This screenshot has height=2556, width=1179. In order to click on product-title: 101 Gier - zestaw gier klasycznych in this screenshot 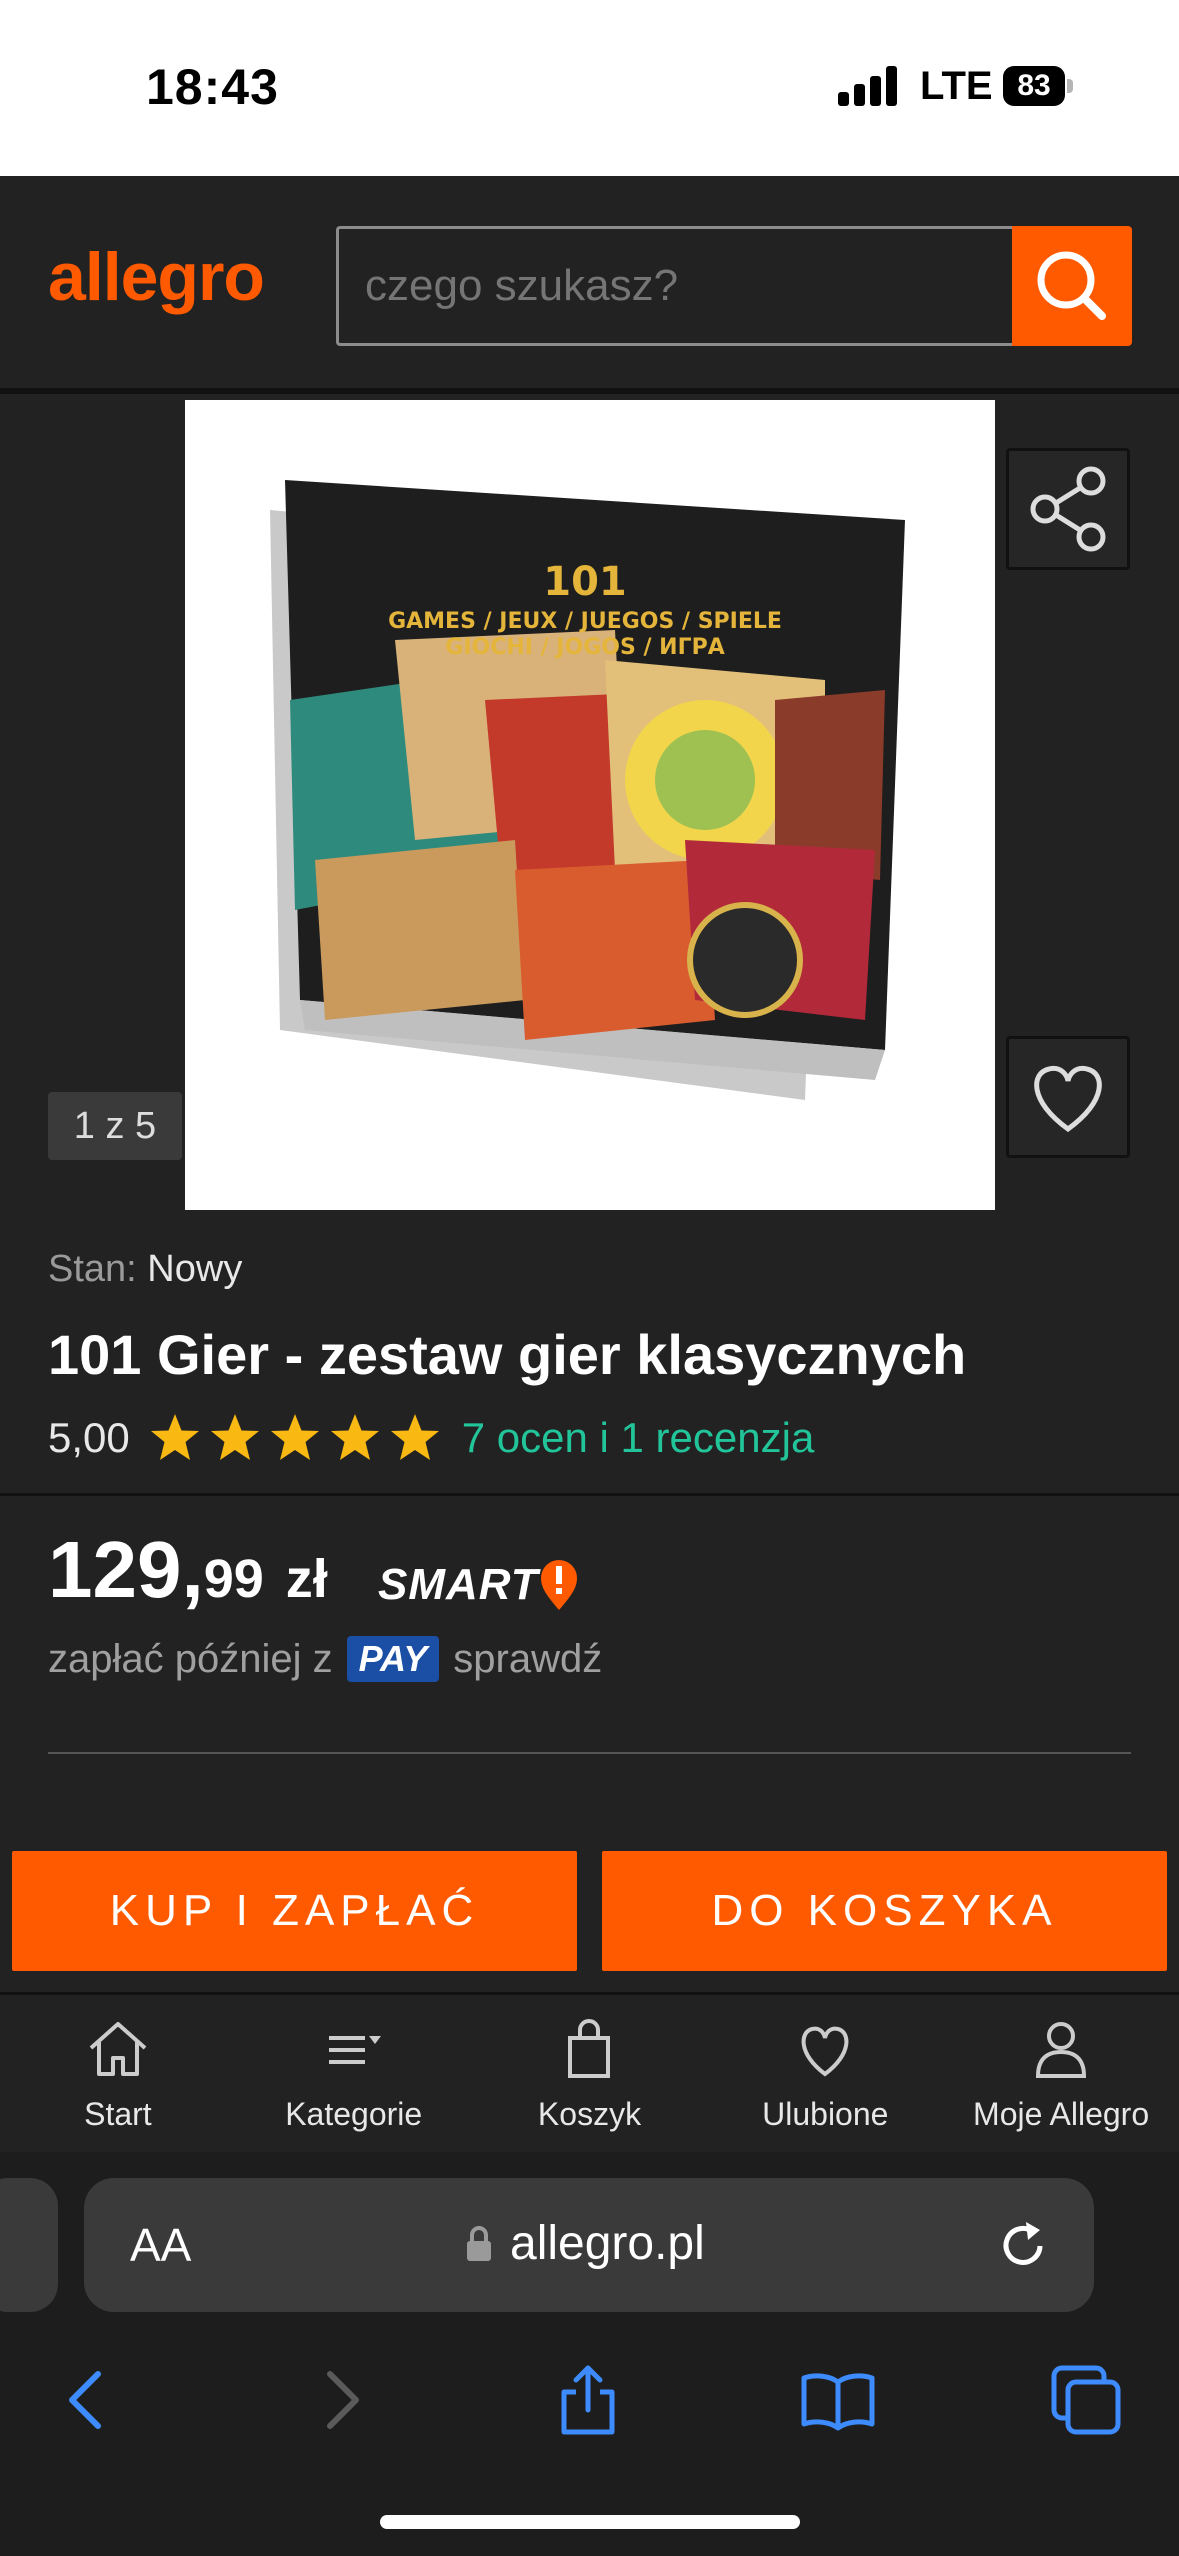, I will do `click(507, 1354)`.